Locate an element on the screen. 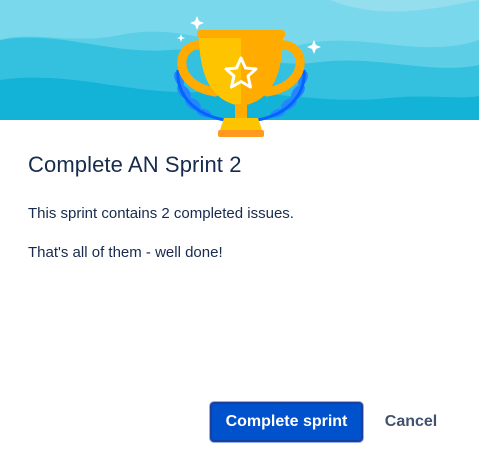  sprint-summary-text: This sprint contains 2 completed issues. is located at coordinates (161, 213).